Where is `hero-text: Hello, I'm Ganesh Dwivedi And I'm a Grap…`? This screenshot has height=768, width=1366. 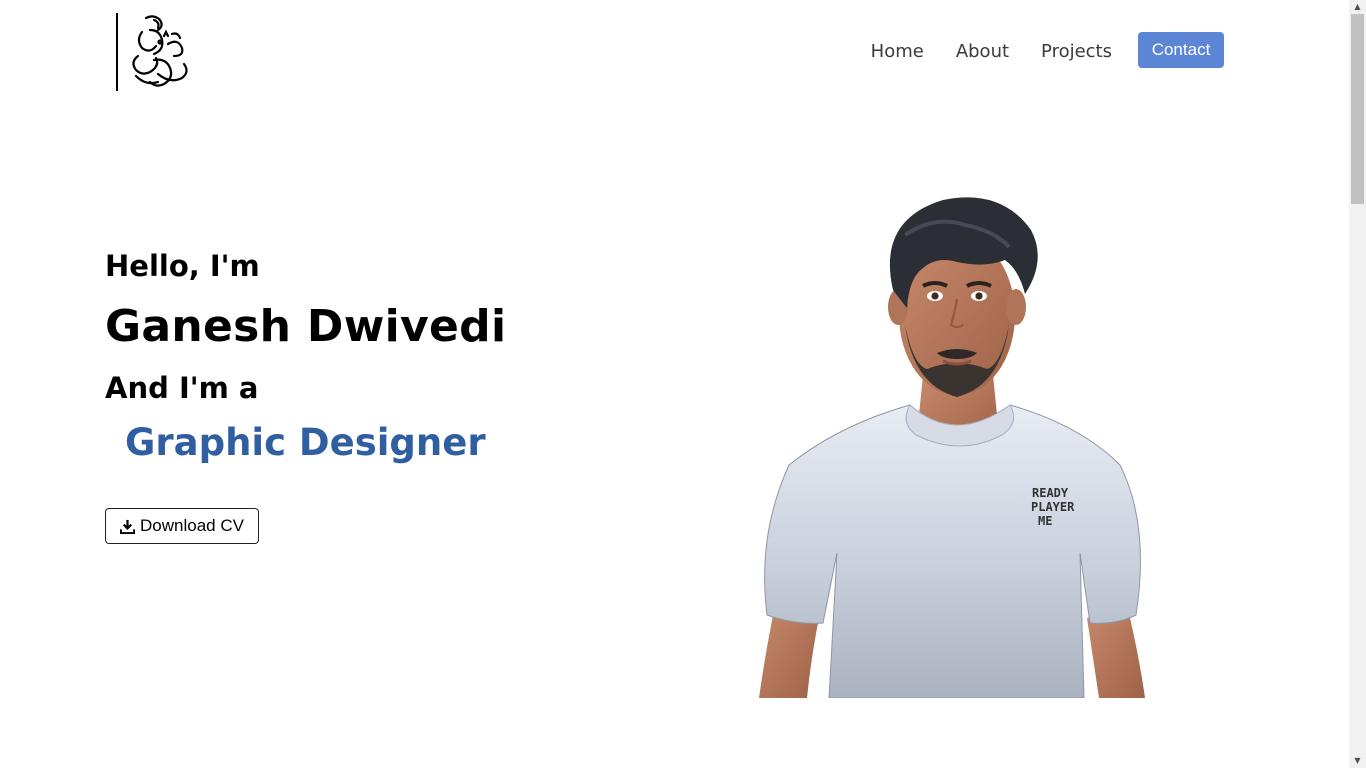 hero-text: Hello, I'm Ganesh Dwivedi And I'm a Grap… is located at coordinates (305, 357).